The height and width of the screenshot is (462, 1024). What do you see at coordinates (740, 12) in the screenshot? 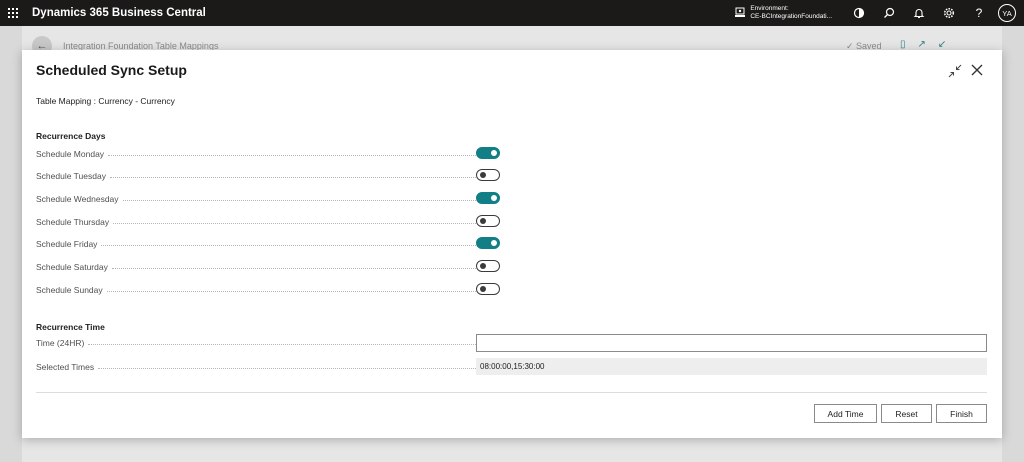
I see `environment-icon` at bounding box center [740, 12].